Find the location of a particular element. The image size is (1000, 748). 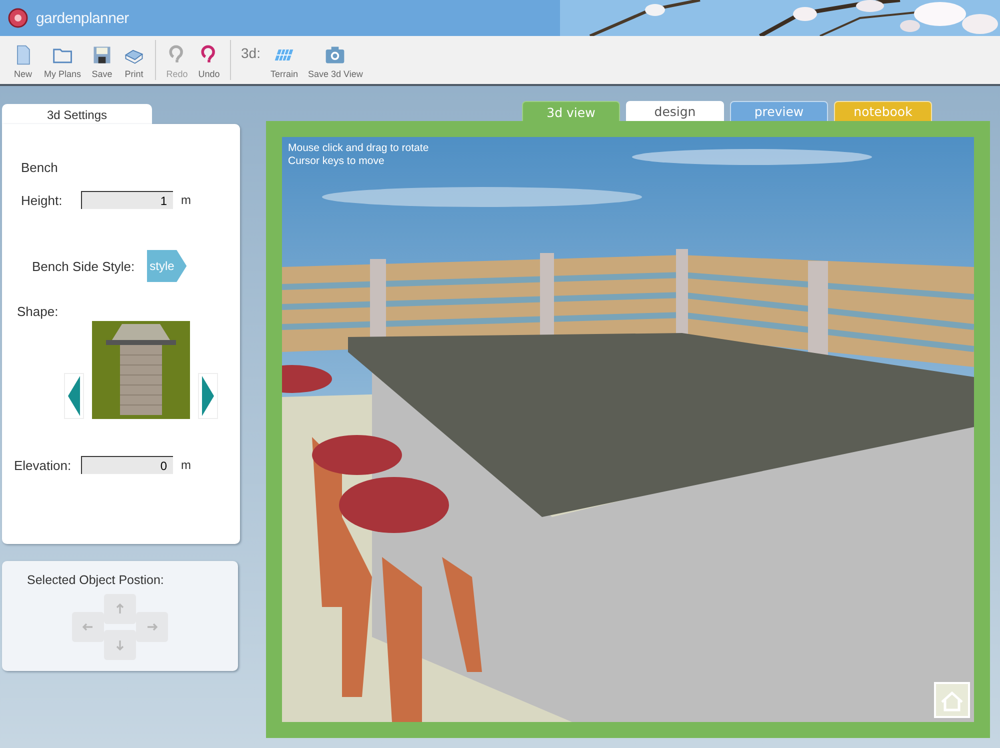

save-button: Save is located at coordinates (102, 60).